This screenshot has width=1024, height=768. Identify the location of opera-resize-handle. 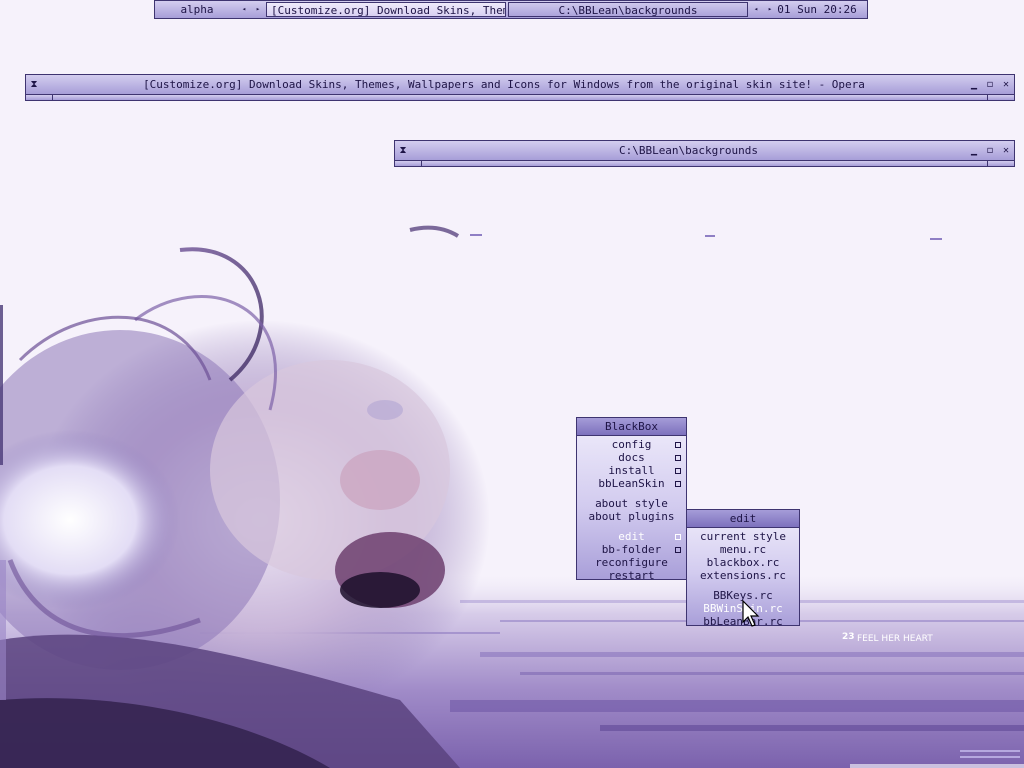
(520, 97).